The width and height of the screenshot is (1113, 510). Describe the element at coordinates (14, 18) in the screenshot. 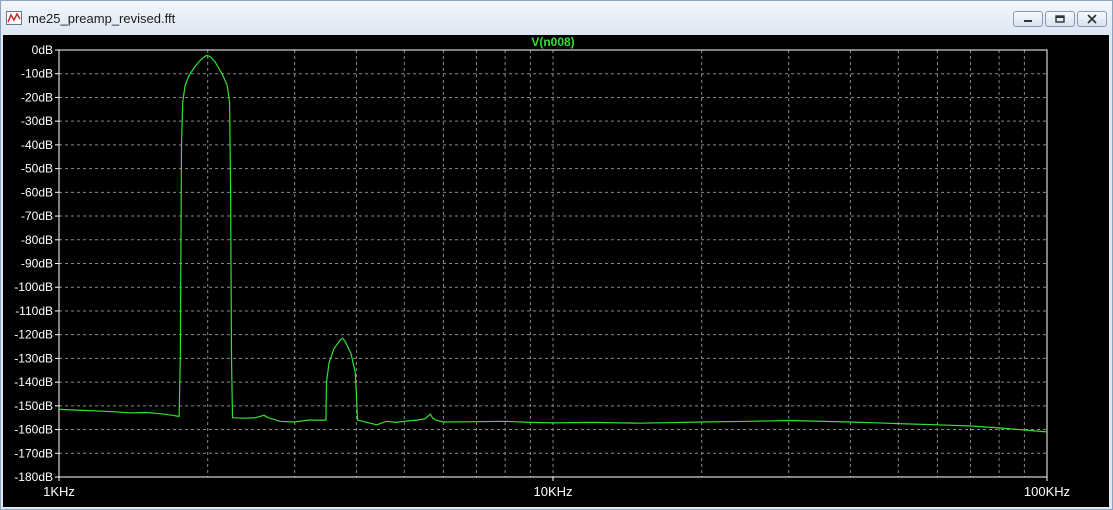

I see `waveform-app-icon` at that location.